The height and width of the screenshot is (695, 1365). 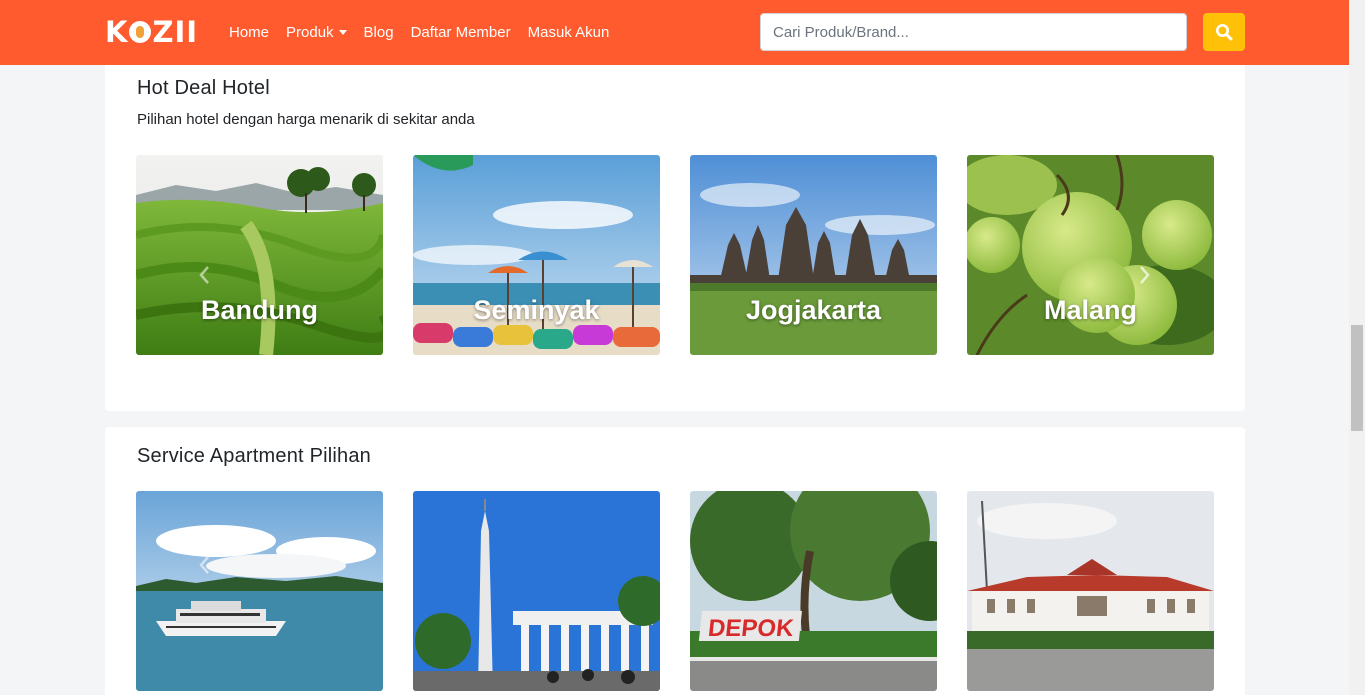 I want to click on city-hall-photo, so click(x=1090, y=591).